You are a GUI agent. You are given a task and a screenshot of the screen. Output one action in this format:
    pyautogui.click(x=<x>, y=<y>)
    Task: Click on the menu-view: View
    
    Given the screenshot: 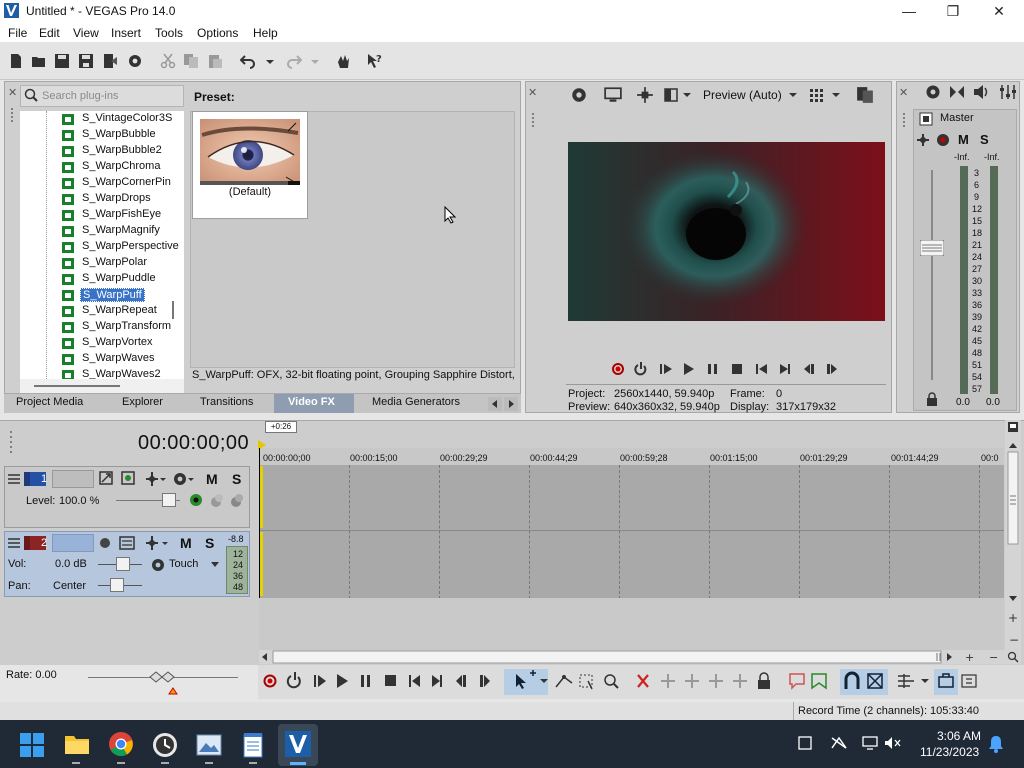 What is the action you would take?
    pyautogui.click(x=86, y=33)
    